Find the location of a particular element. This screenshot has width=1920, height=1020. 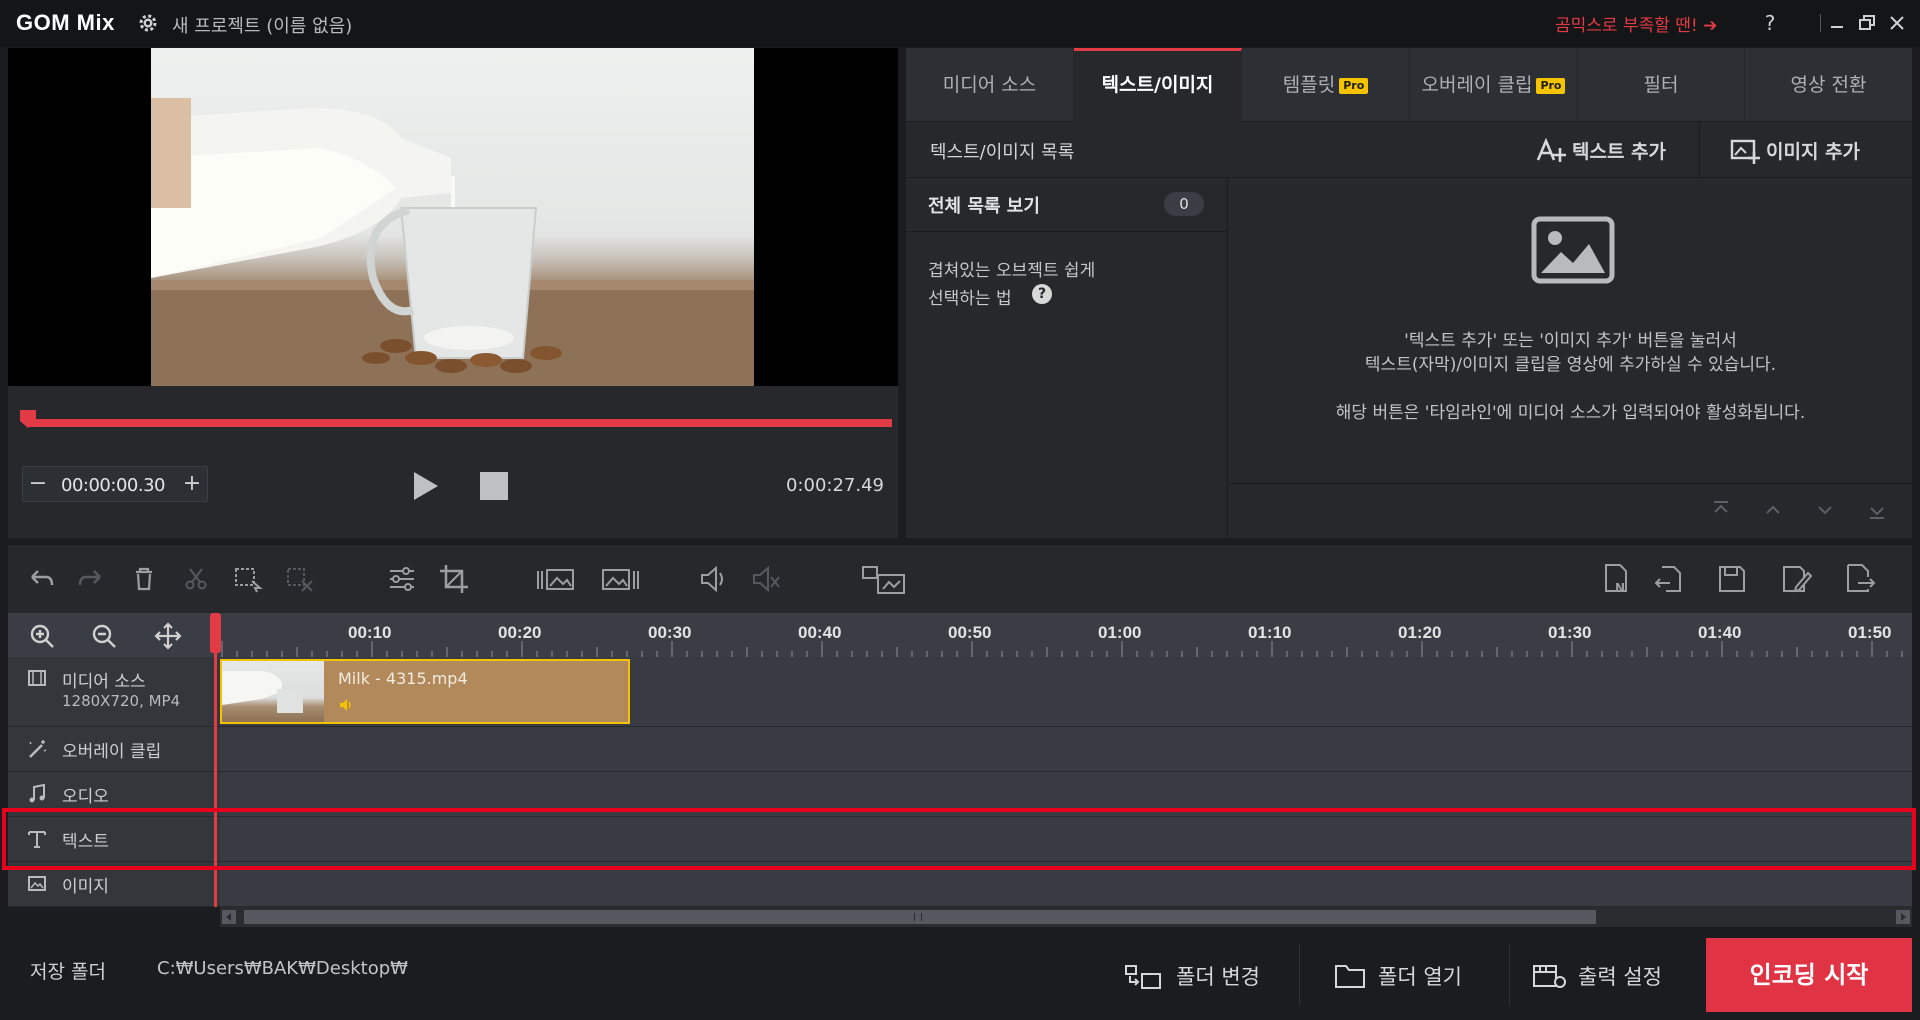

select-range-icon is located at coordinates (248, 579).